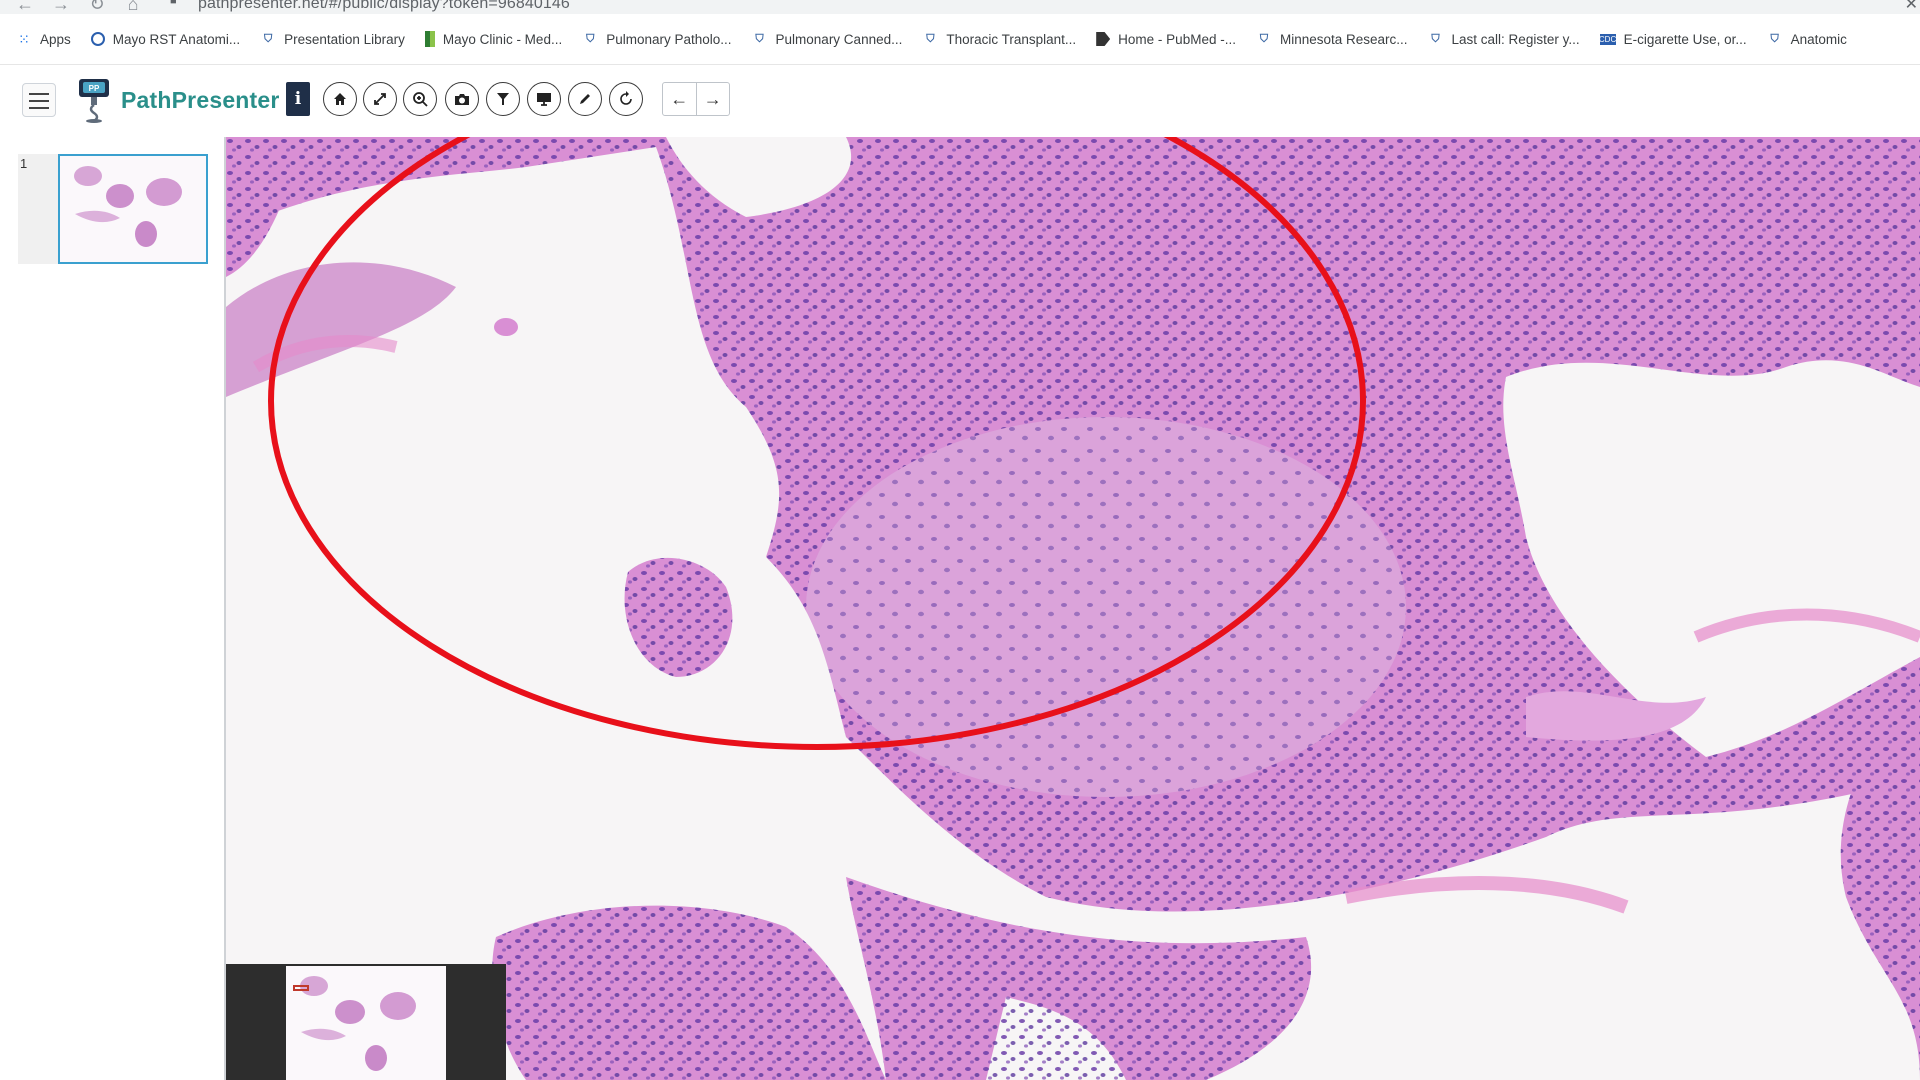 Image resolution: width=1920 pixels, height=1080 pixels. What do you see at coordinates (298, 99) in the screenshot?
I see `info-button: i` at bounding box center [298, 99].